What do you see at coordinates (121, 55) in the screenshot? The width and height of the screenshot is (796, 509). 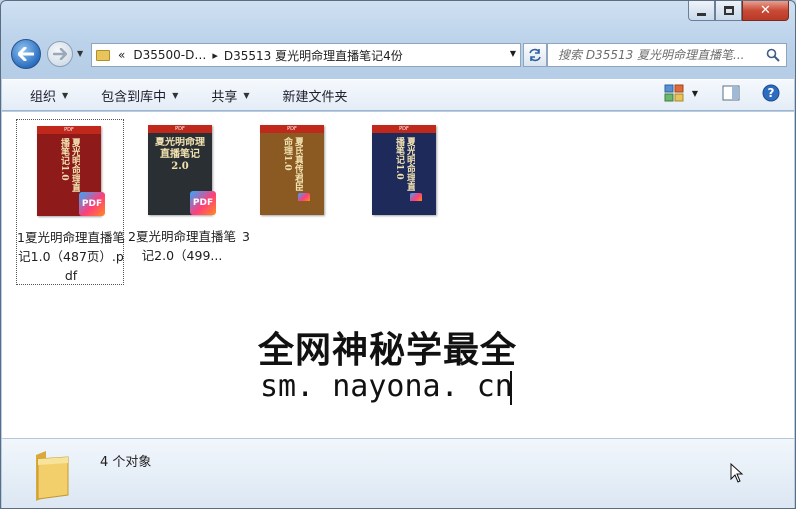 I see `breadcrumb-overflow: «` at bounding box center [121, 55].